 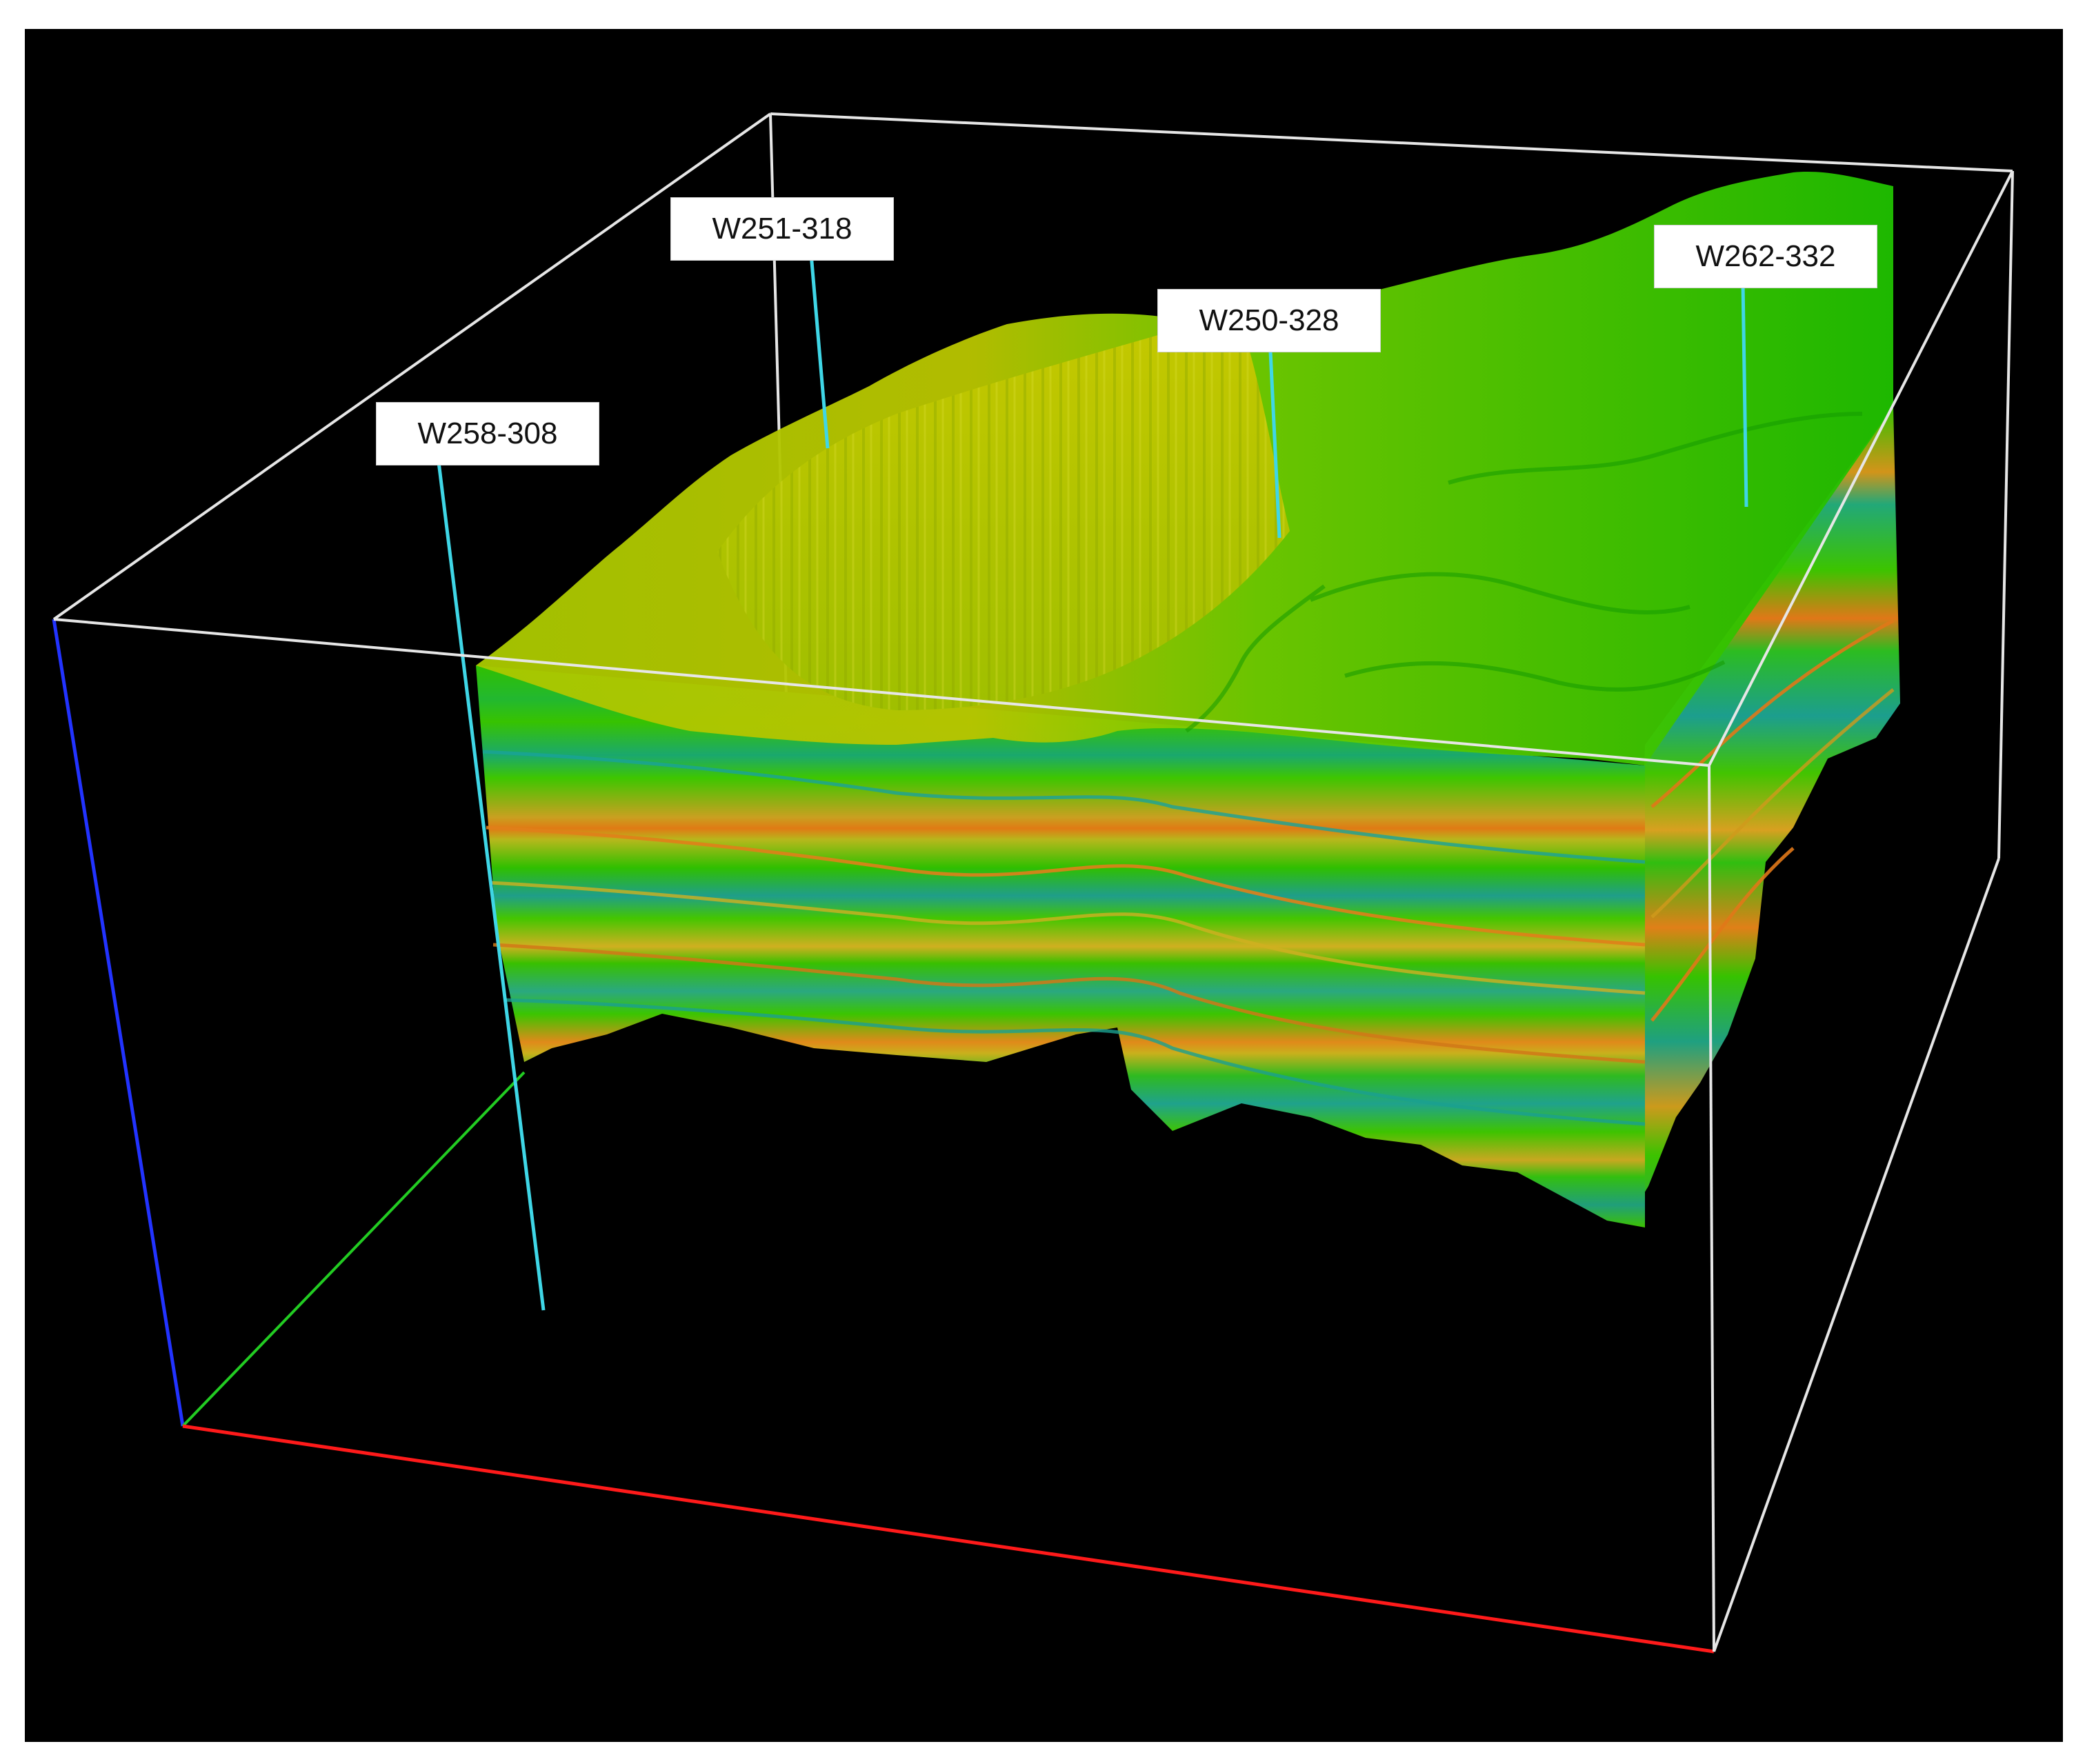 What do you see at coordinates (353, 1249) in the screenshot?
I see `y-axis` at bounding box center [353, 1249].